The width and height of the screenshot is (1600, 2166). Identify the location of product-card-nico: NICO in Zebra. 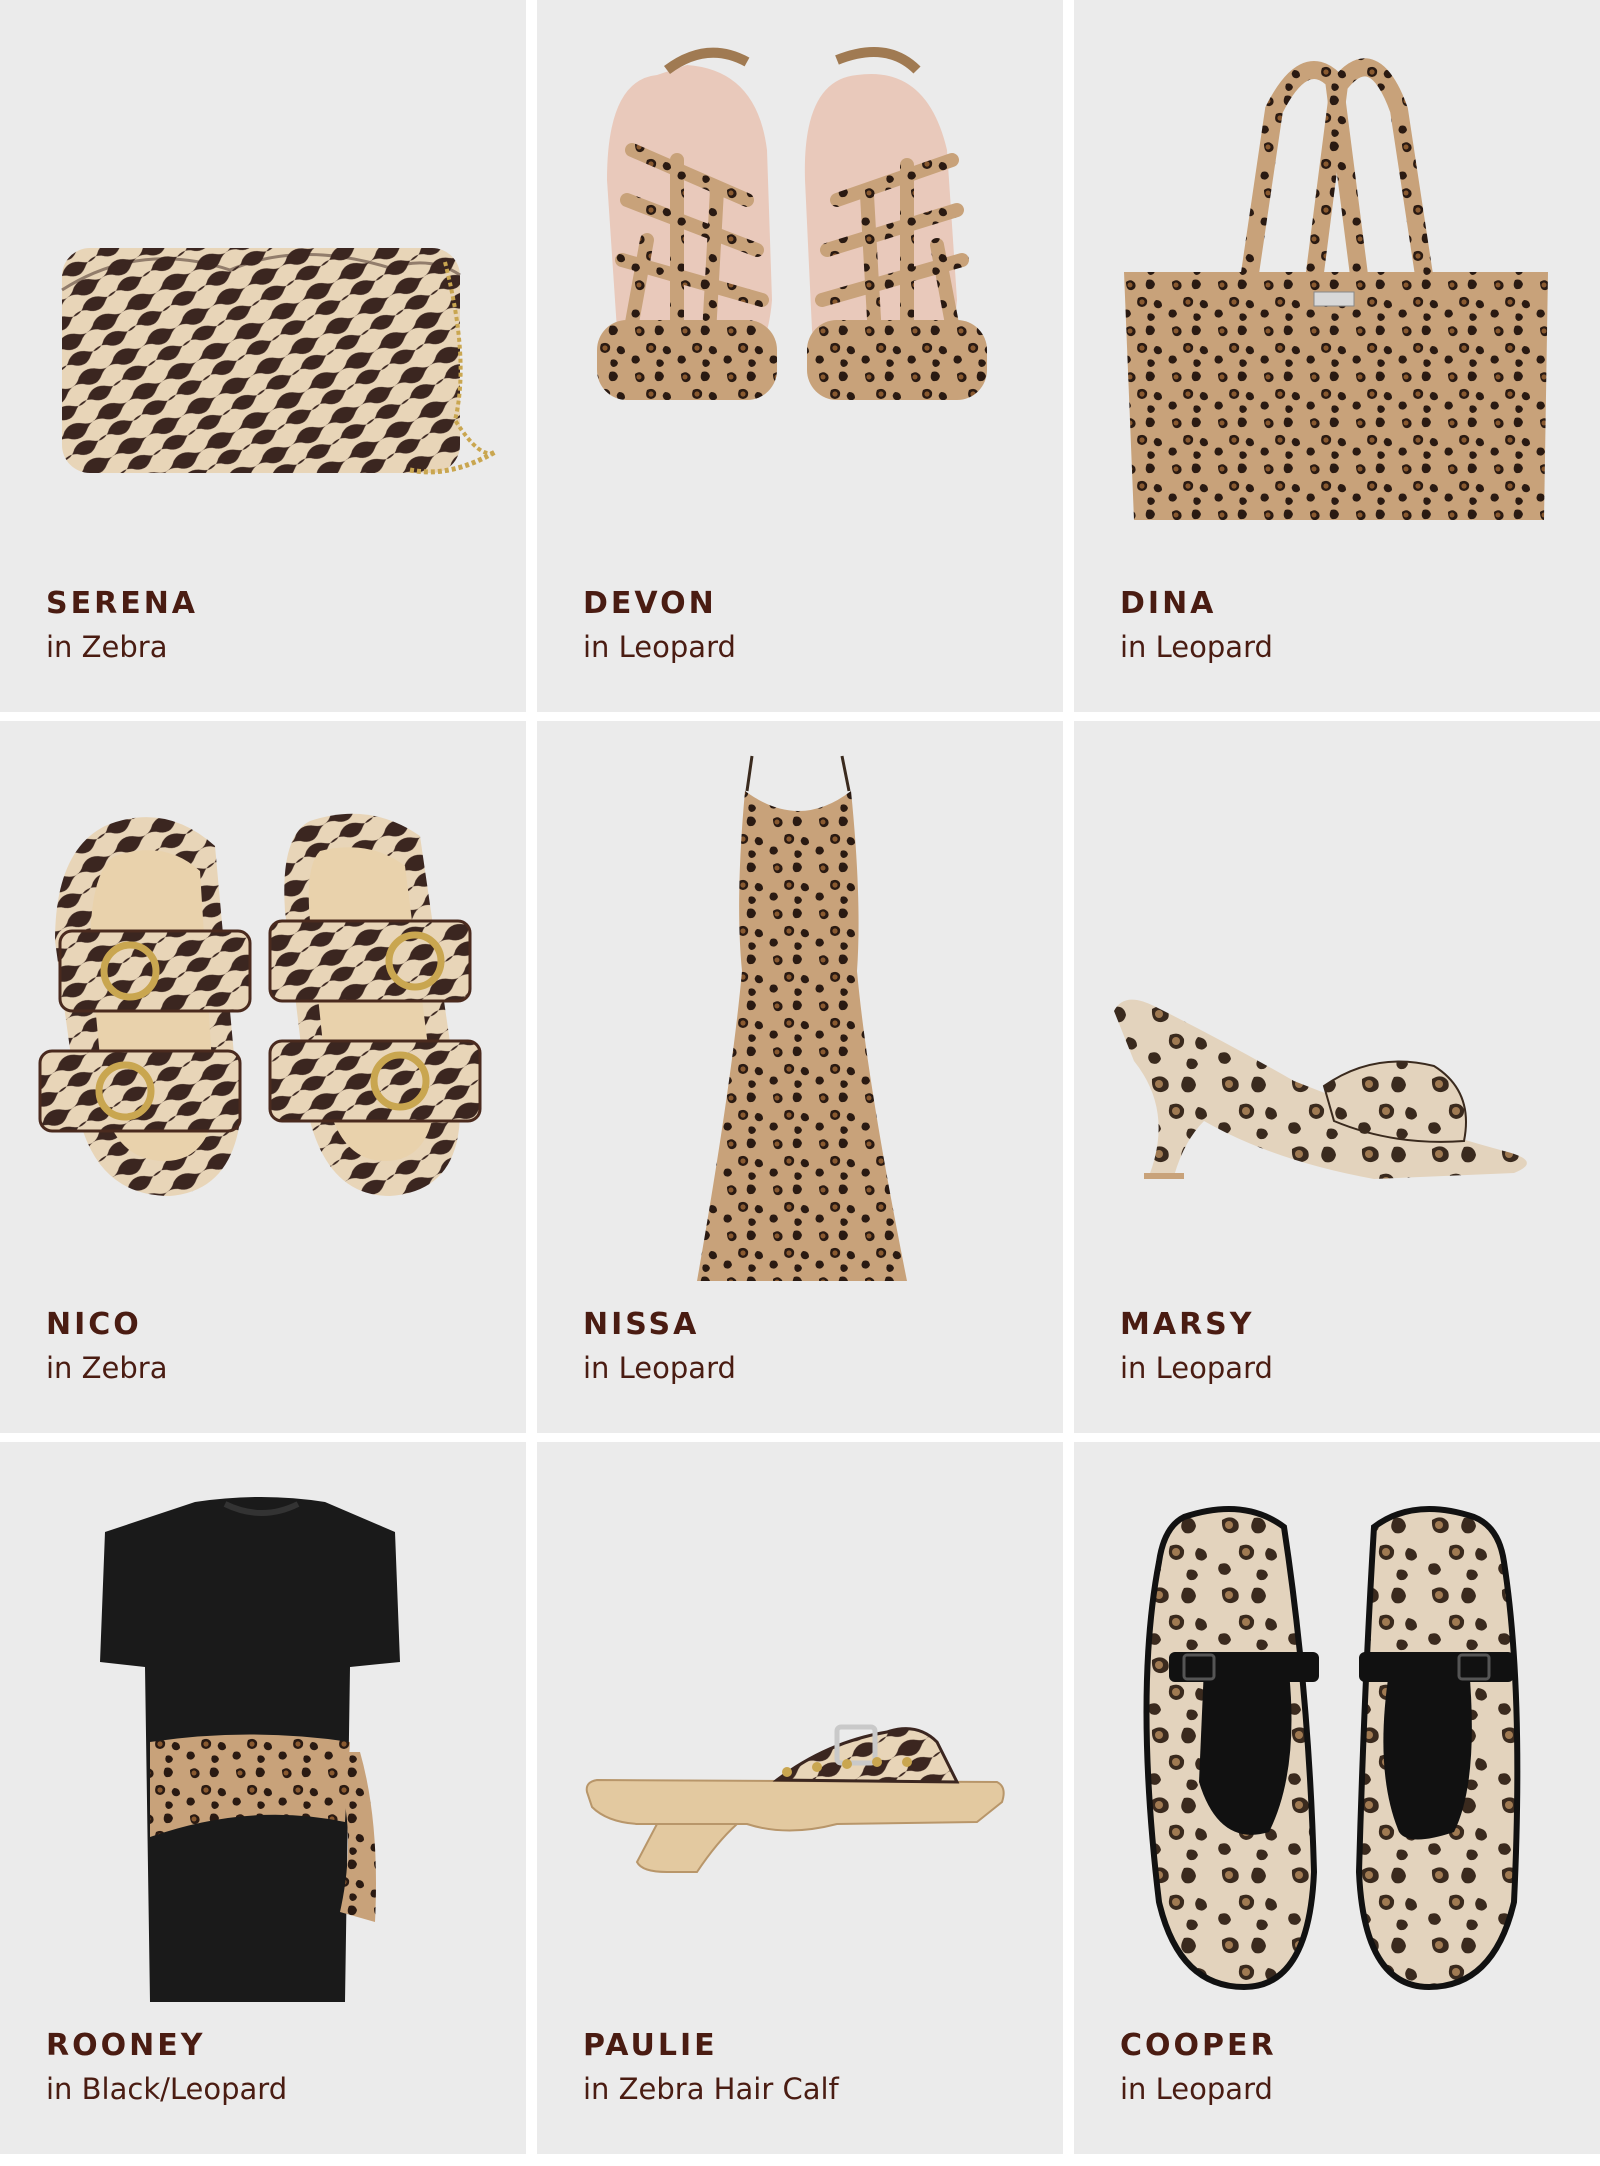
(263, 1077).